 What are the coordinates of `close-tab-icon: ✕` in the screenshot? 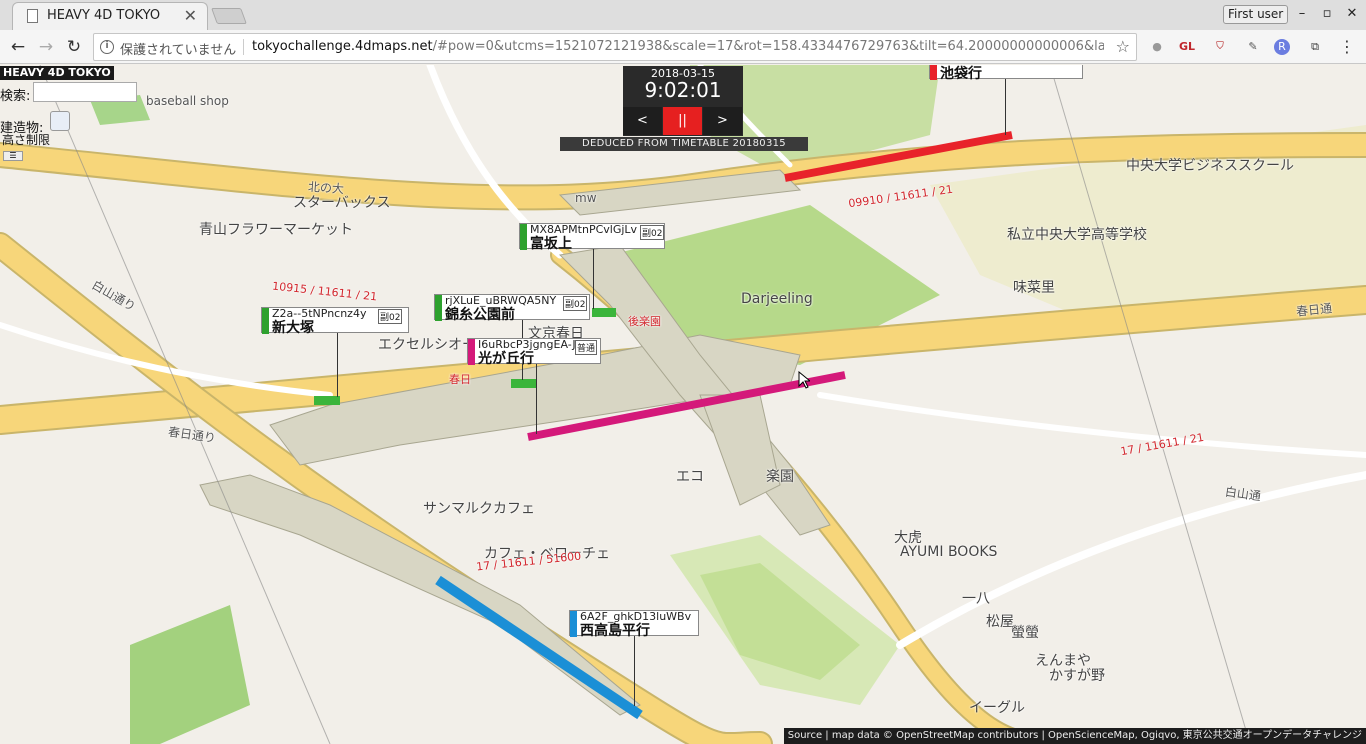 It's located at (190, 15).